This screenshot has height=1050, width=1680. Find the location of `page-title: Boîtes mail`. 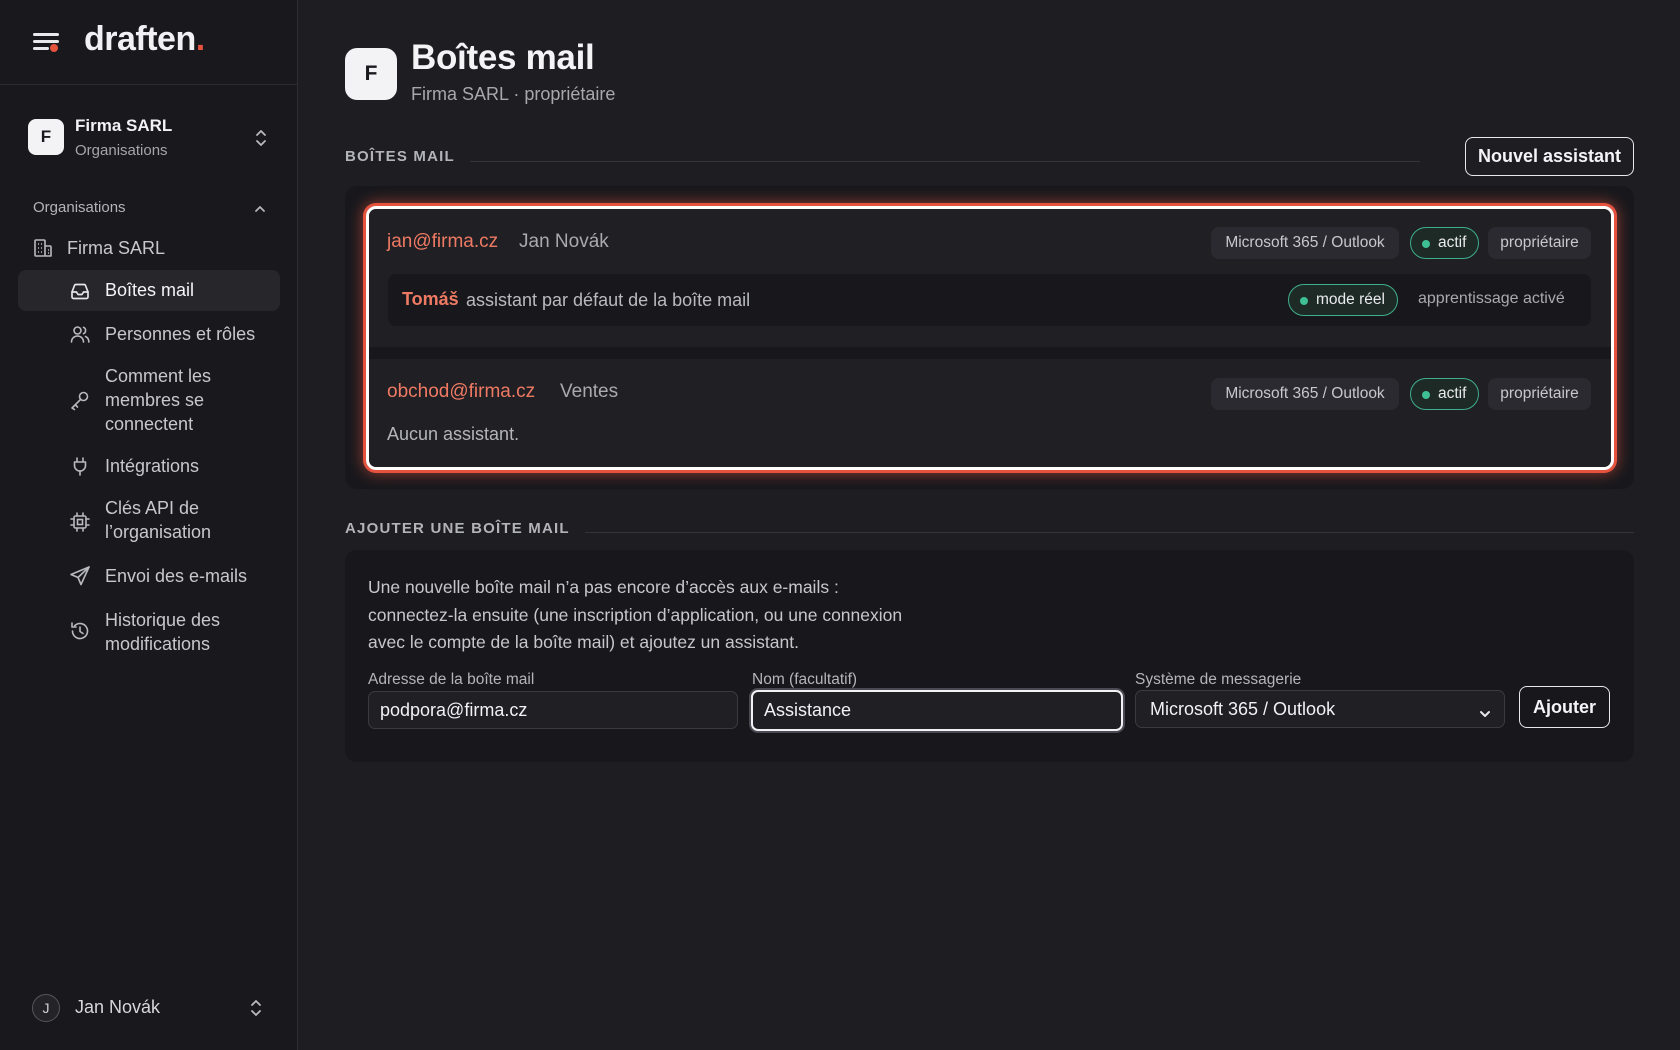

page-title: Boîtes mail is located at coordinates (503, 57).